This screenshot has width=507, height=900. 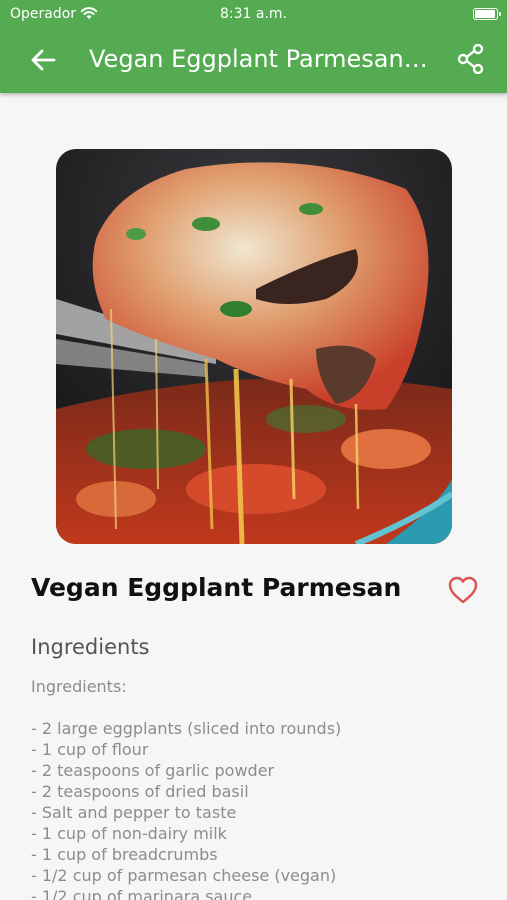 I want to click on ingredient-item: - 1 cup of breadcrumbs, so click(x=124, y=854).